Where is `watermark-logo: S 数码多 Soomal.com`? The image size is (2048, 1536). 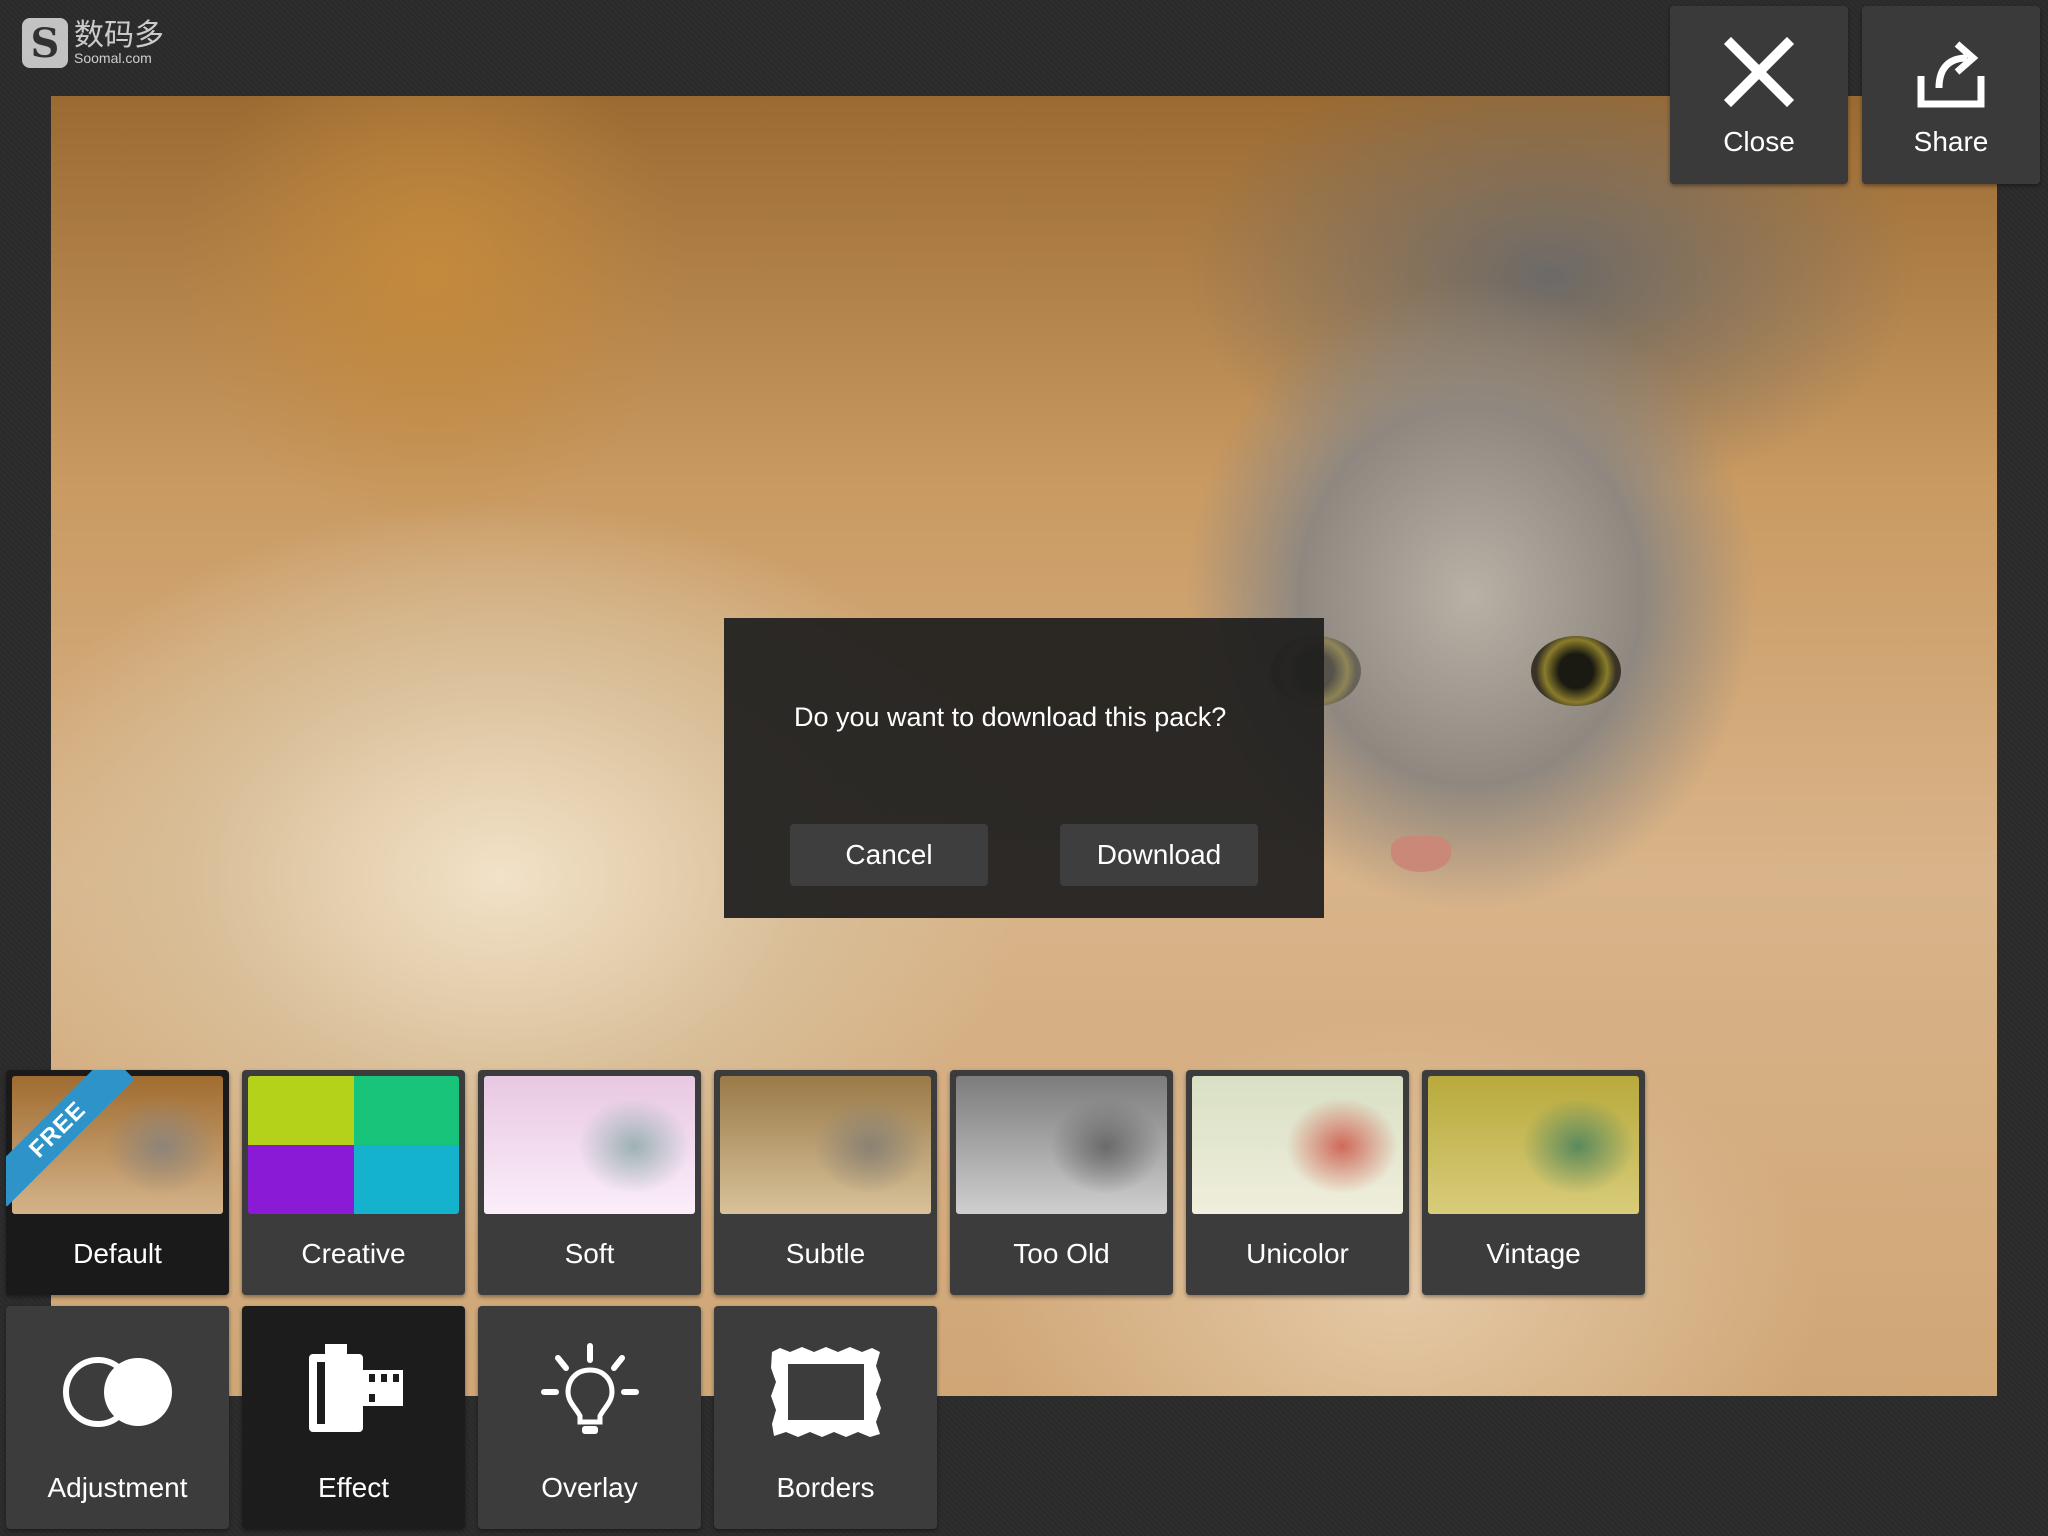 watermark-logo: S 数码多 Soomal.com is located at coordinates (93, 43).